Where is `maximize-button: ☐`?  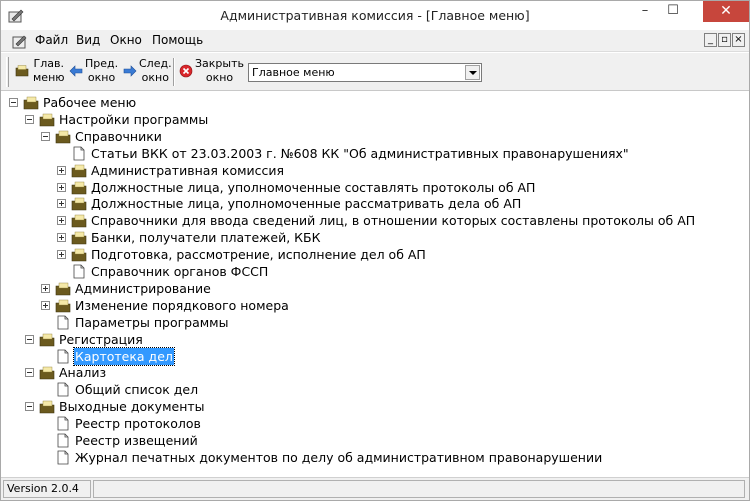
maximize-button: ☐ is located at coordinates (673, 11).